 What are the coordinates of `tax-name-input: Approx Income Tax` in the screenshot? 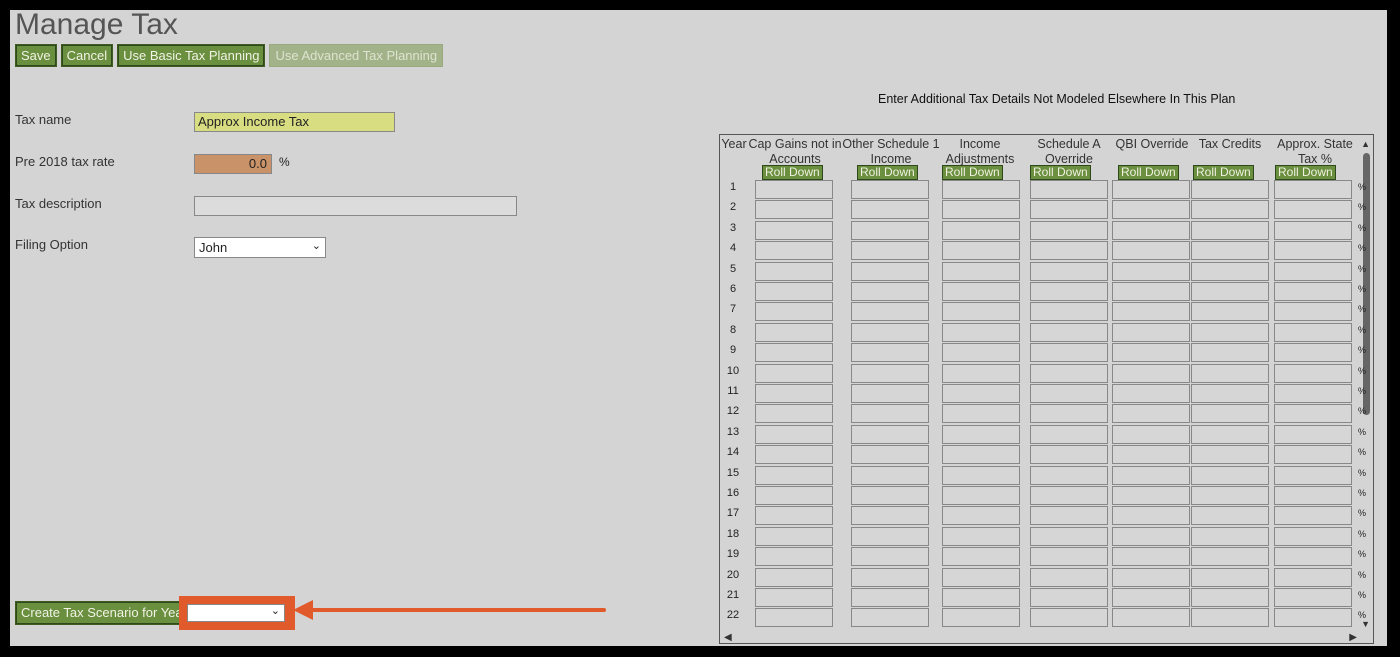 It's located at (294, 122).